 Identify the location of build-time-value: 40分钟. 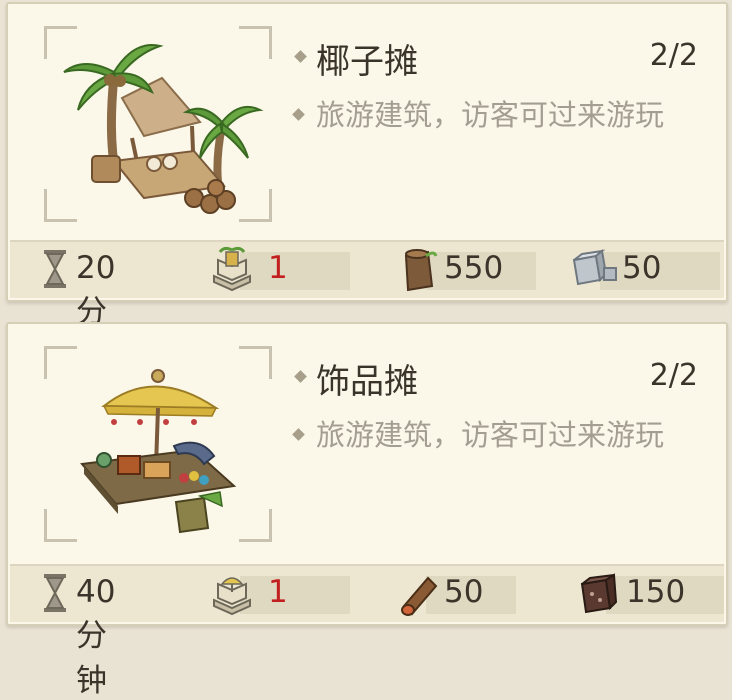
(96, 636).